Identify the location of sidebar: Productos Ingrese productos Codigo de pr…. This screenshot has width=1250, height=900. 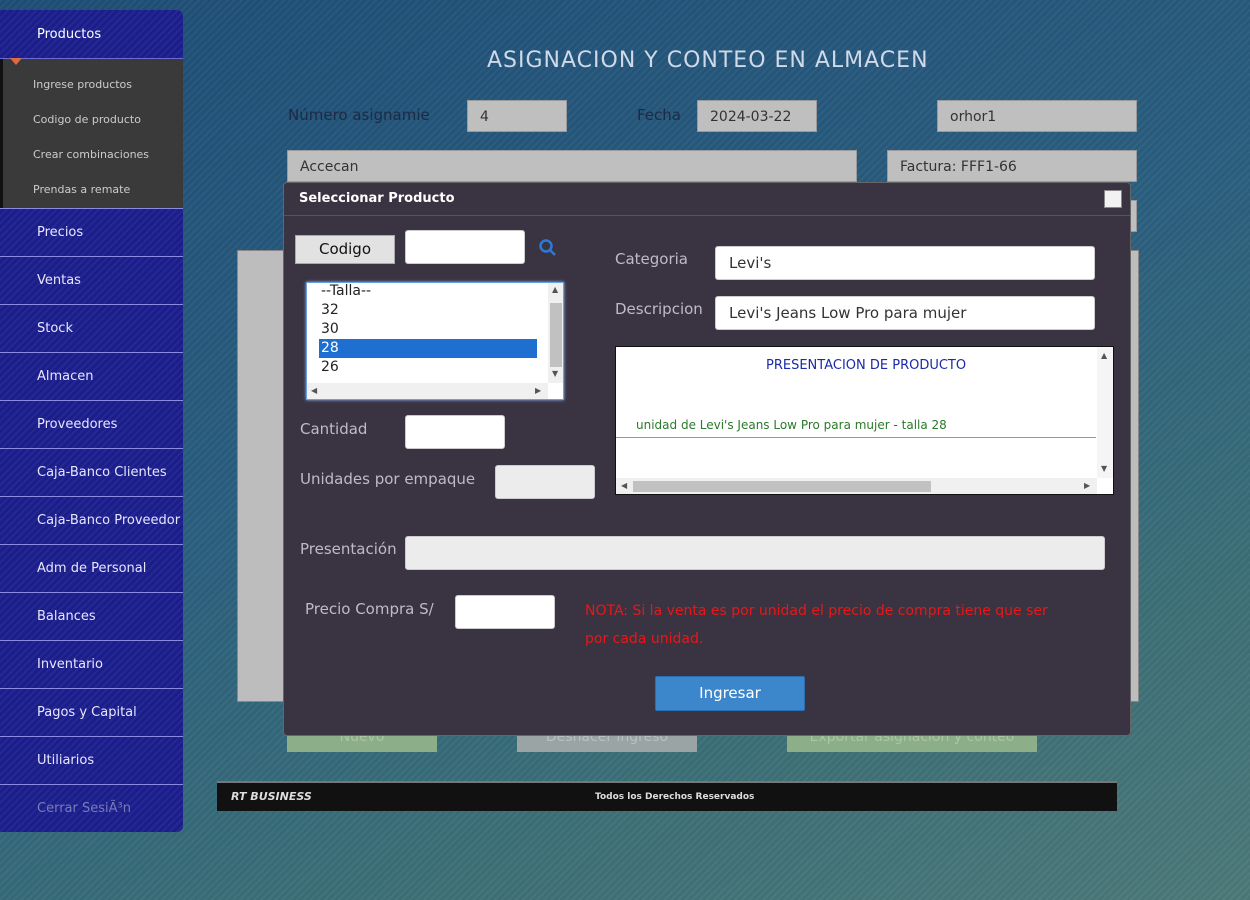
(91, 421).